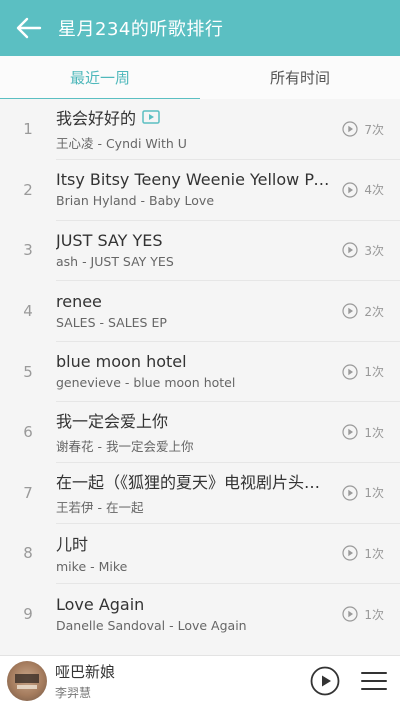 The width and height of the screenshot is (400, 705). I want to click on now-playing-title: 哑巴新娘, so click(85, 671).